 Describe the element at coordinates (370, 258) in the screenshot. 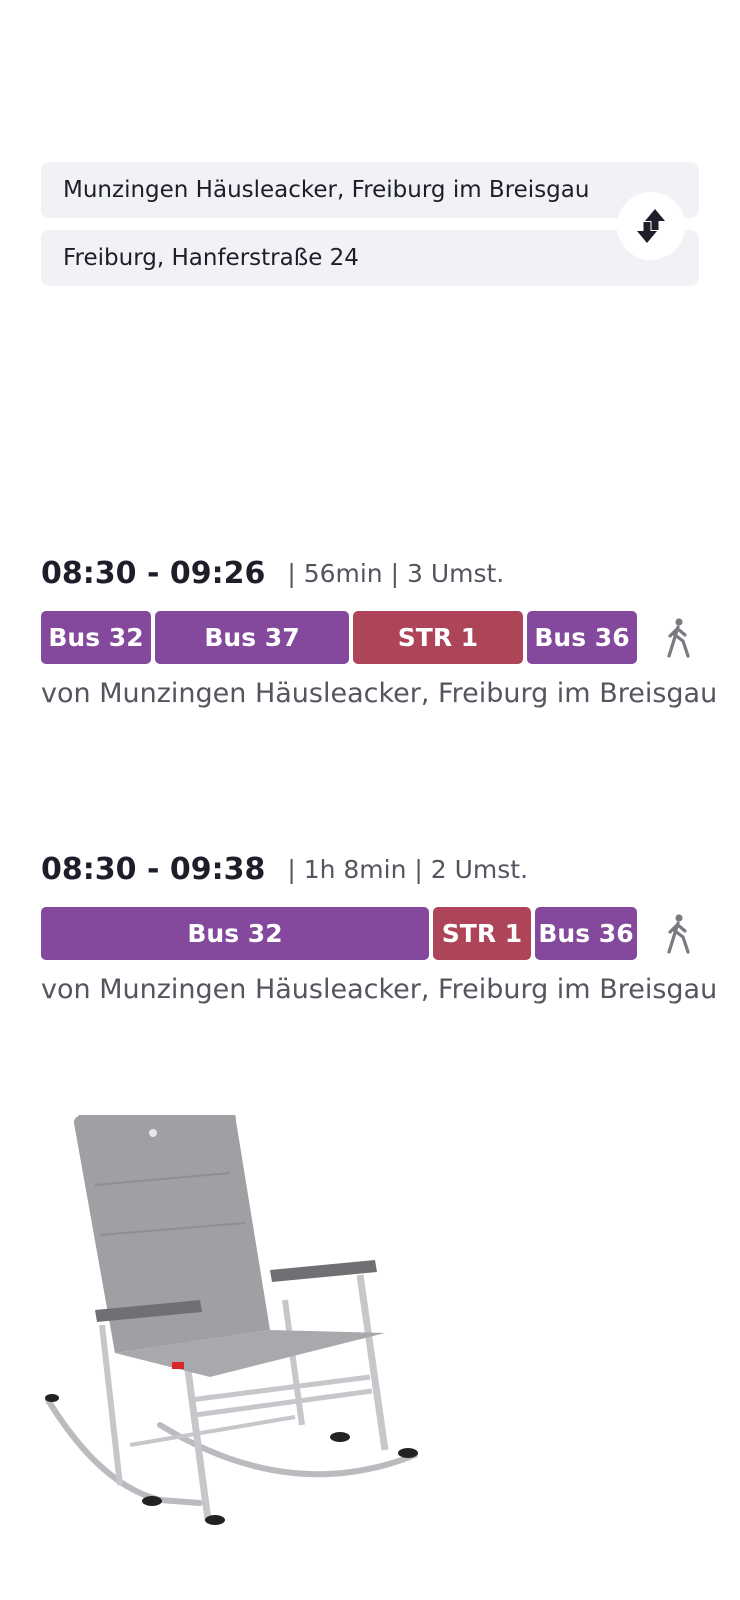

I see `to-field: Freiburg, Hanferstraße 24` at that location.